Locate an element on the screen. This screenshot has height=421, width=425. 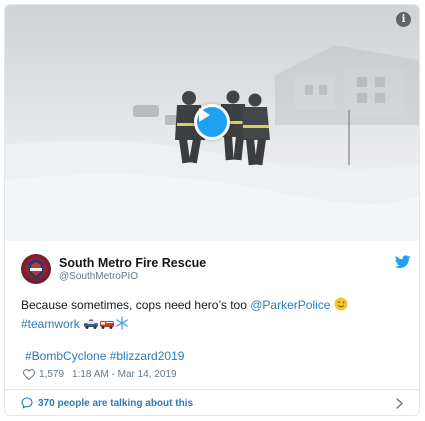
play-icon is located at coordinates (204, 115).